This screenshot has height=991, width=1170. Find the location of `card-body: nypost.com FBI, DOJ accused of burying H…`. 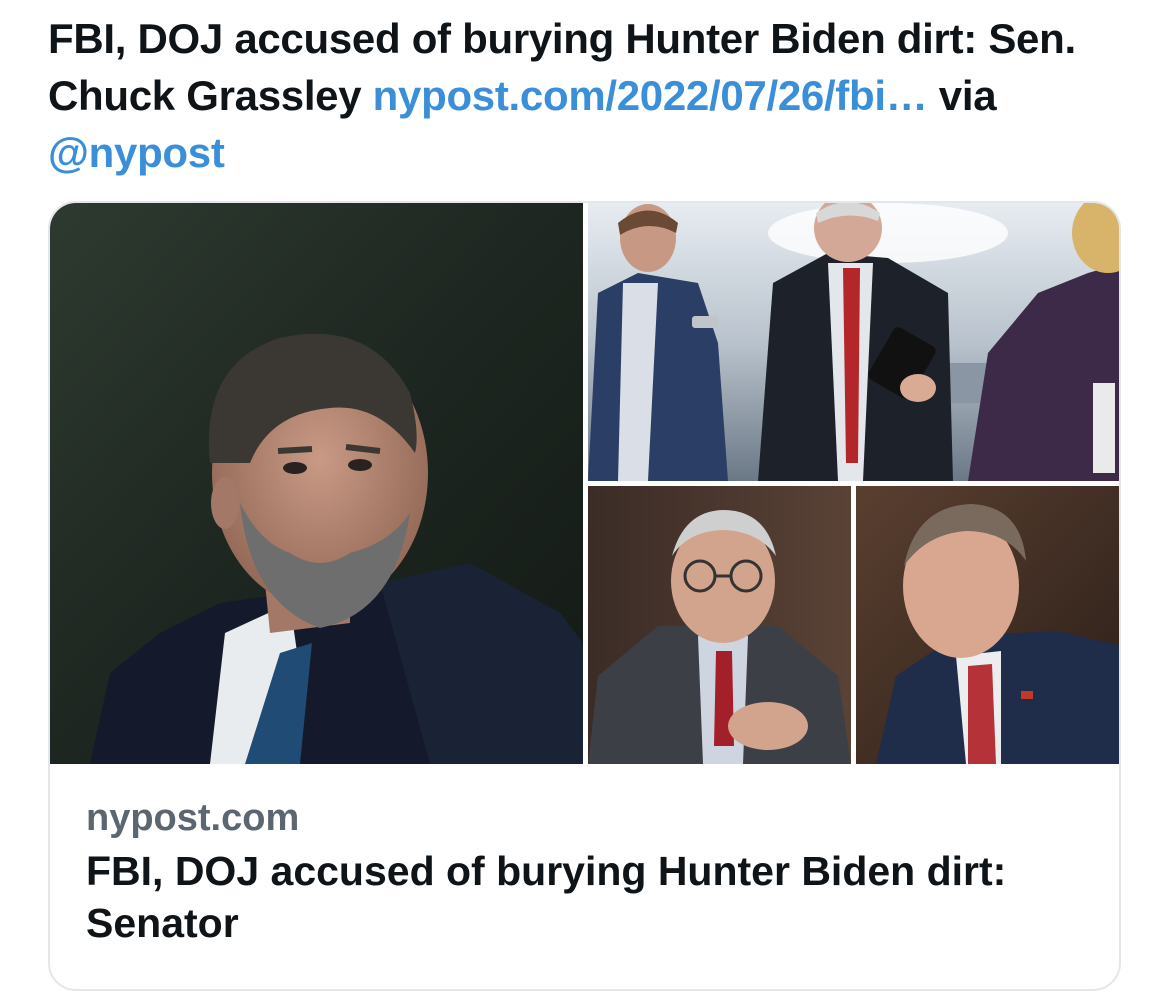

card-body: nypost.com FBI, DOJ accused of burying H… is located at coordinates (586, 872).